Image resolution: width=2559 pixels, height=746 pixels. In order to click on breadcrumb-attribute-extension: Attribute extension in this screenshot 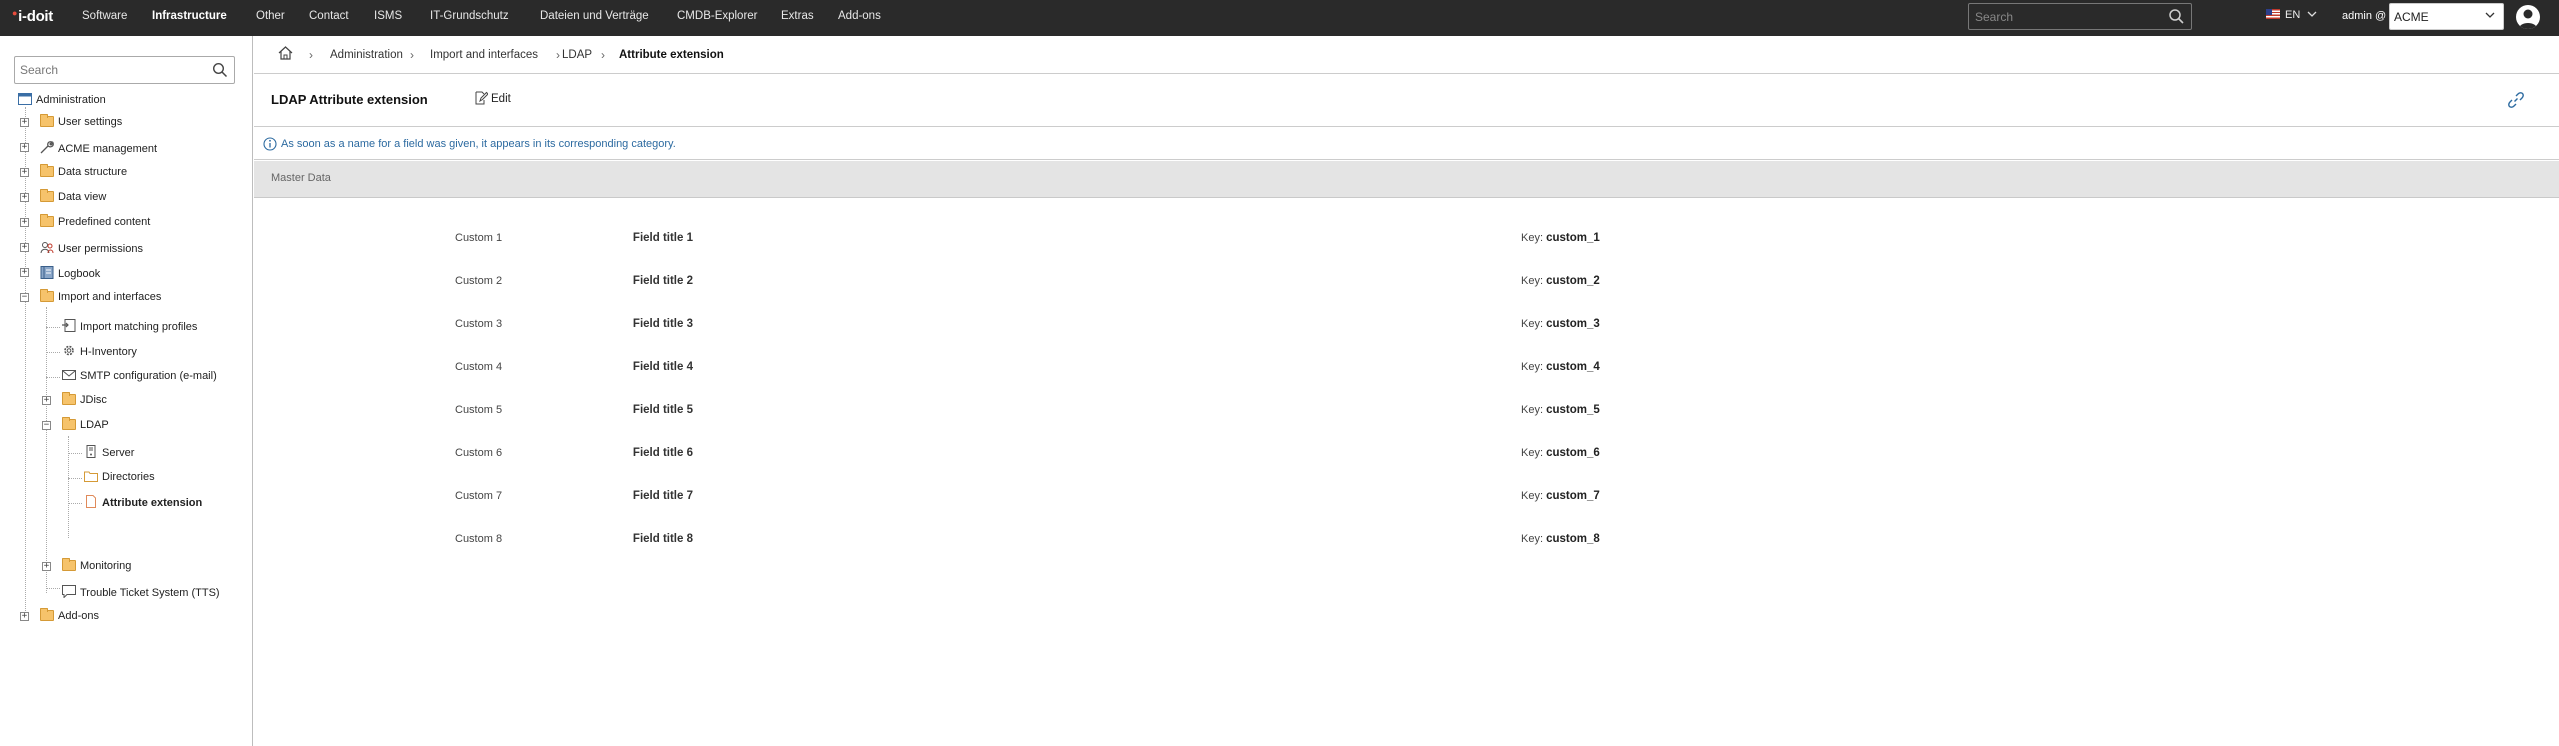, I will do `click(671, 55)`.